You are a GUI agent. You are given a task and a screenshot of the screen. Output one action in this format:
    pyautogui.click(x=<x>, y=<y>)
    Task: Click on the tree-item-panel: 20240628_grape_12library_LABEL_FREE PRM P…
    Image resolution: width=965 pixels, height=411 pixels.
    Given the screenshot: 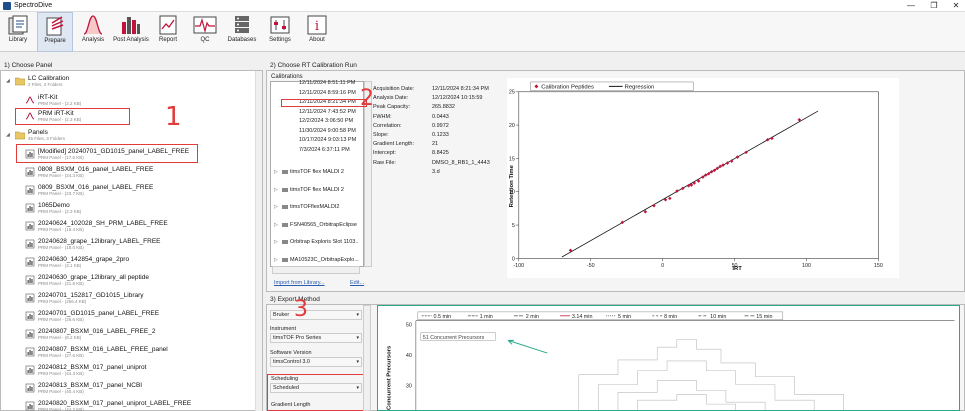 What is the action you would take?
    pyautogui.click(x=128, y=244)
    